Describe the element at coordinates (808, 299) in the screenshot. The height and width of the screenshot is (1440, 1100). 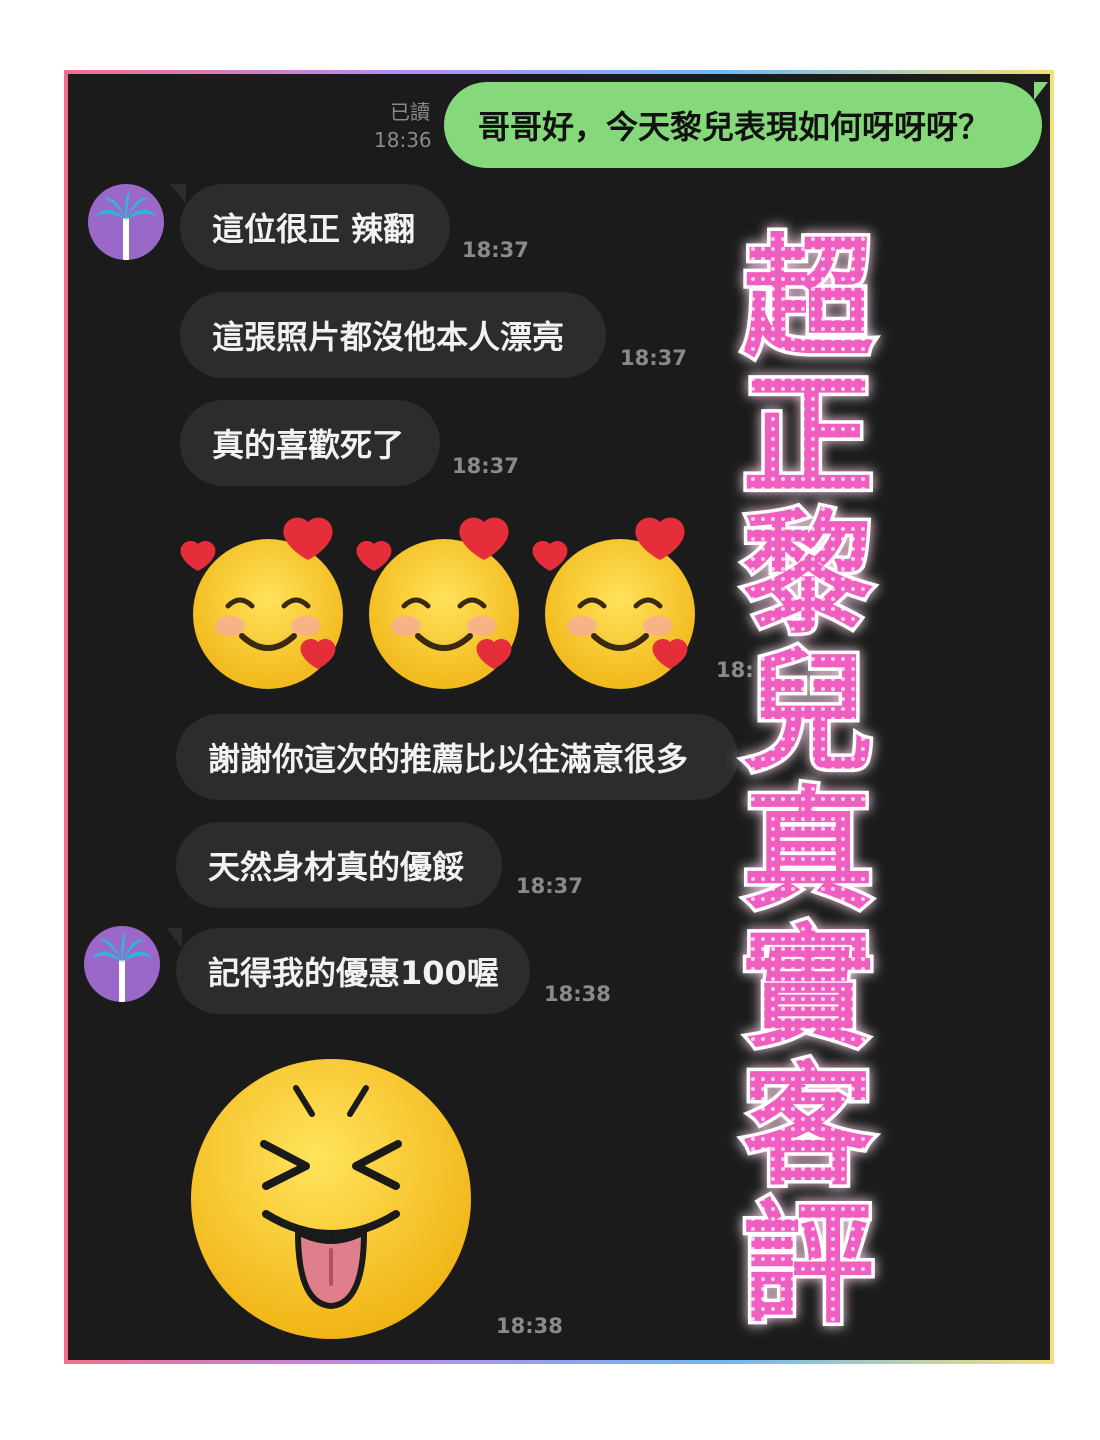
I see `banner-character: 超` at that location.